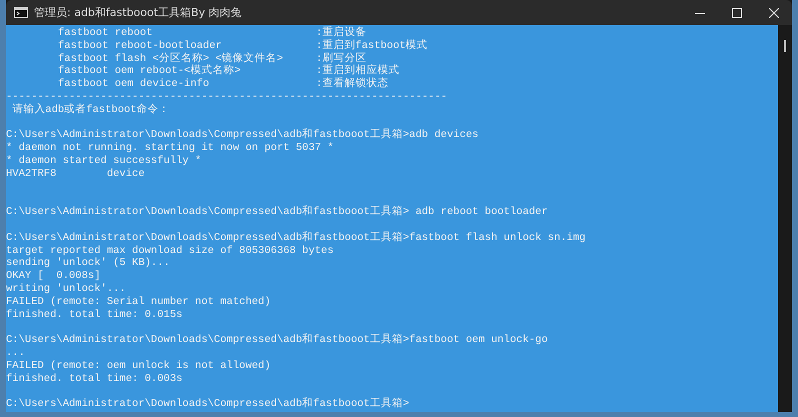 This screenshot has height=417, width=798. I want to click on console-line: C:\Users\Administrator\Downloads\Compressed\adb和fastbooot工具箱>fastboot oem unlock-go, so click(277, 340).